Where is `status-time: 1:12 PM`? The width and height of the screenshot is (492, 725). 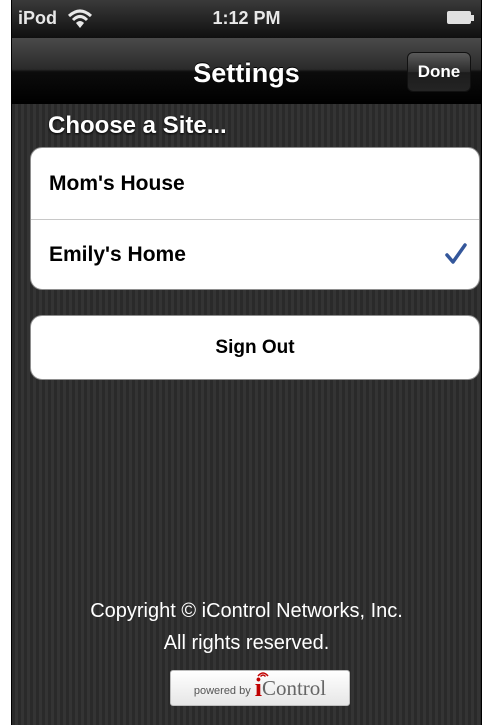 status-time: 1:12 PM is located at coordinates (246, 18).